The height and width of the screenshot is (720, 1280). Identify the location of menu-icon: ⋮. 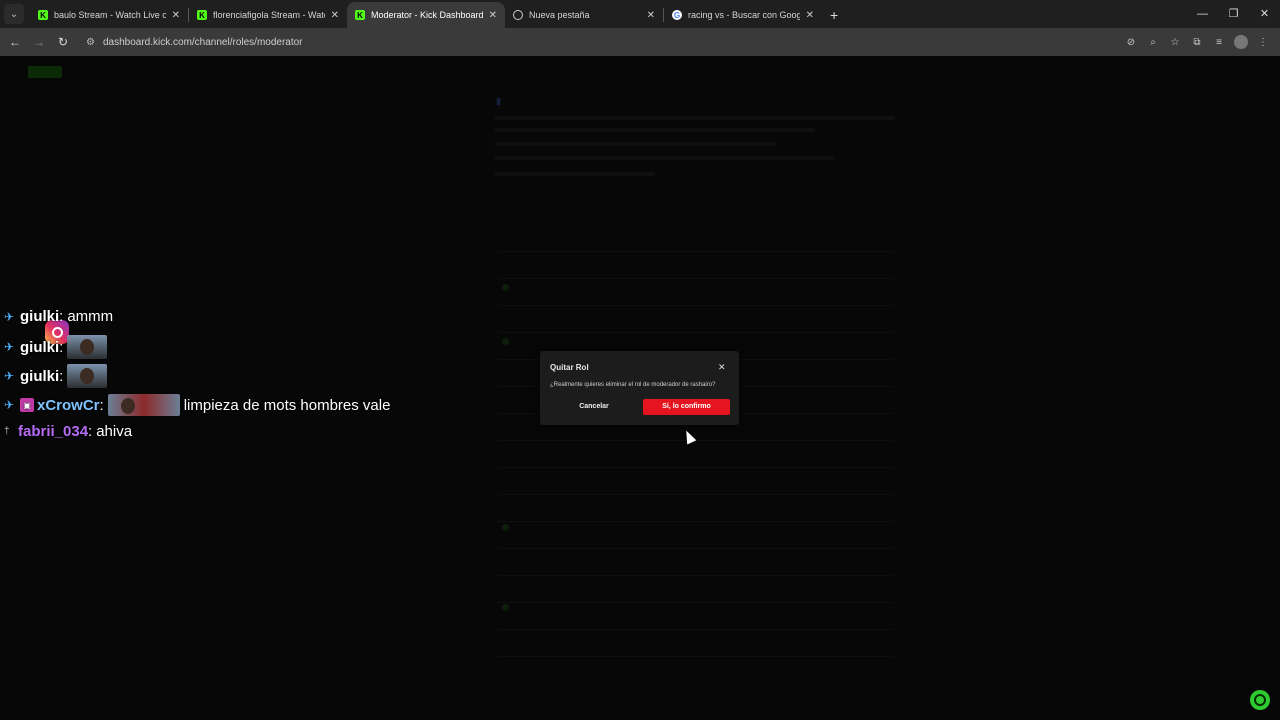
(1263, 42).